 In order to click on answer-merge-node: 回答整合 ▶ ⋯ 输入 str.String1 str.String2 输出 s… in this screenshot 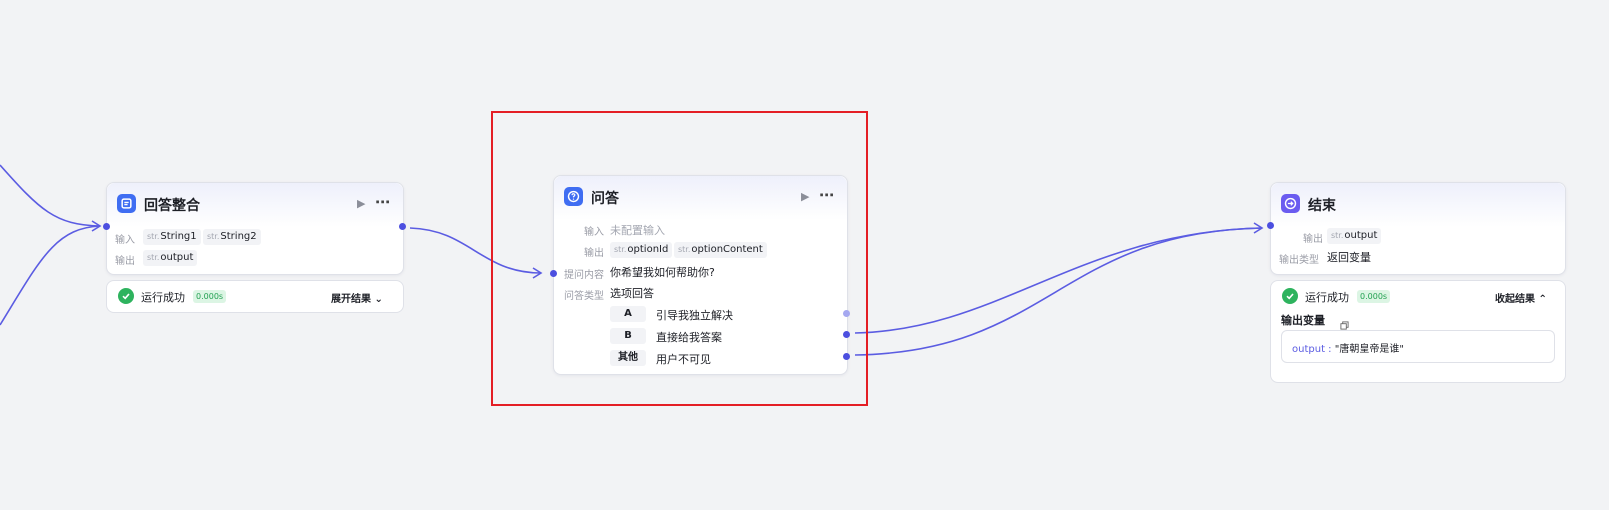, I will do `click(254, 228)`.